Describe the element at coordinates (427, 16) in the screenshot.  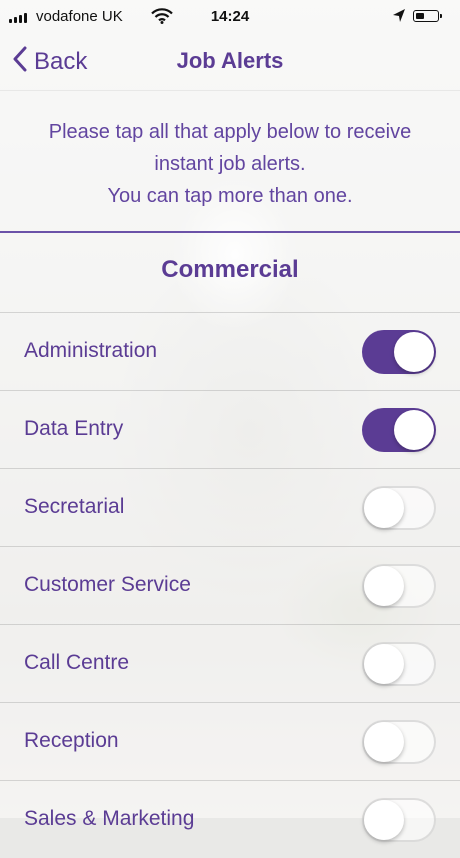
I see `battery-icon` at that location.